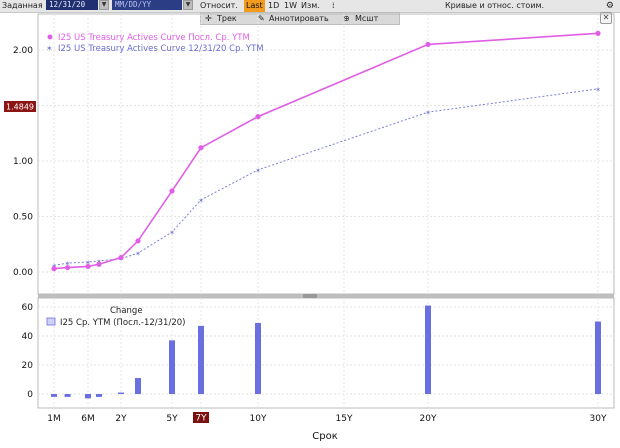  I want to click on x-tick-label: 2Y, so click(121, 419).